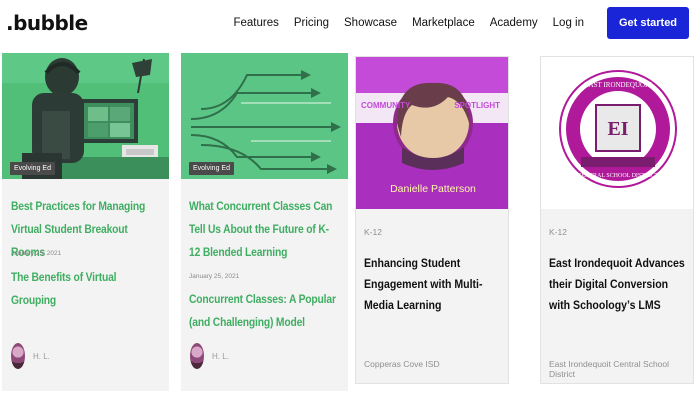  Describe the element at coordinates (617, 129) in the screenshot. I see `seal-letters: EI` at that location.